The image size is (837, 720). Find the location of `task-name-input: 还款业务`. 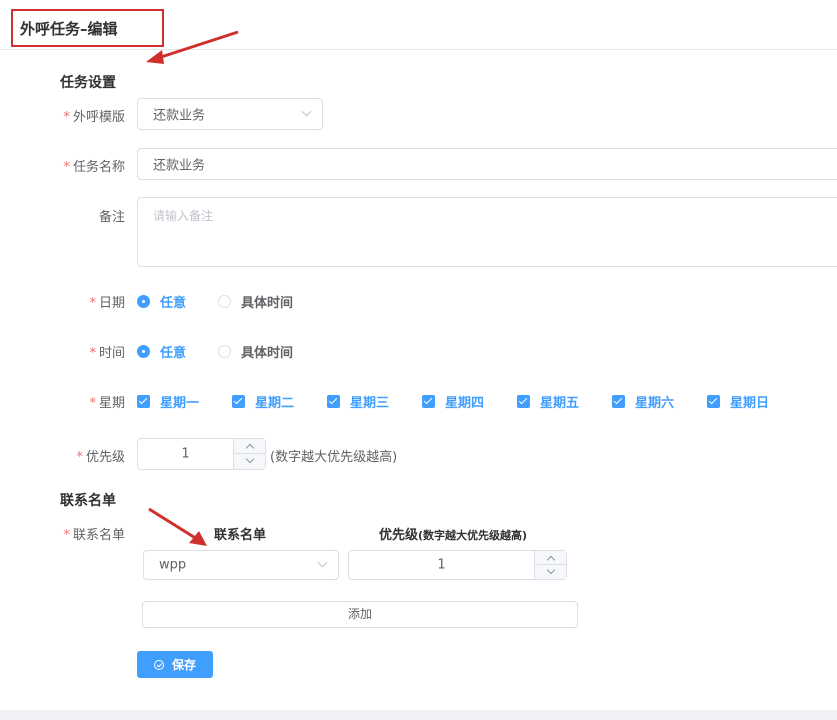

task-name-input: 还款业务 is located at coordinates (487, 164).